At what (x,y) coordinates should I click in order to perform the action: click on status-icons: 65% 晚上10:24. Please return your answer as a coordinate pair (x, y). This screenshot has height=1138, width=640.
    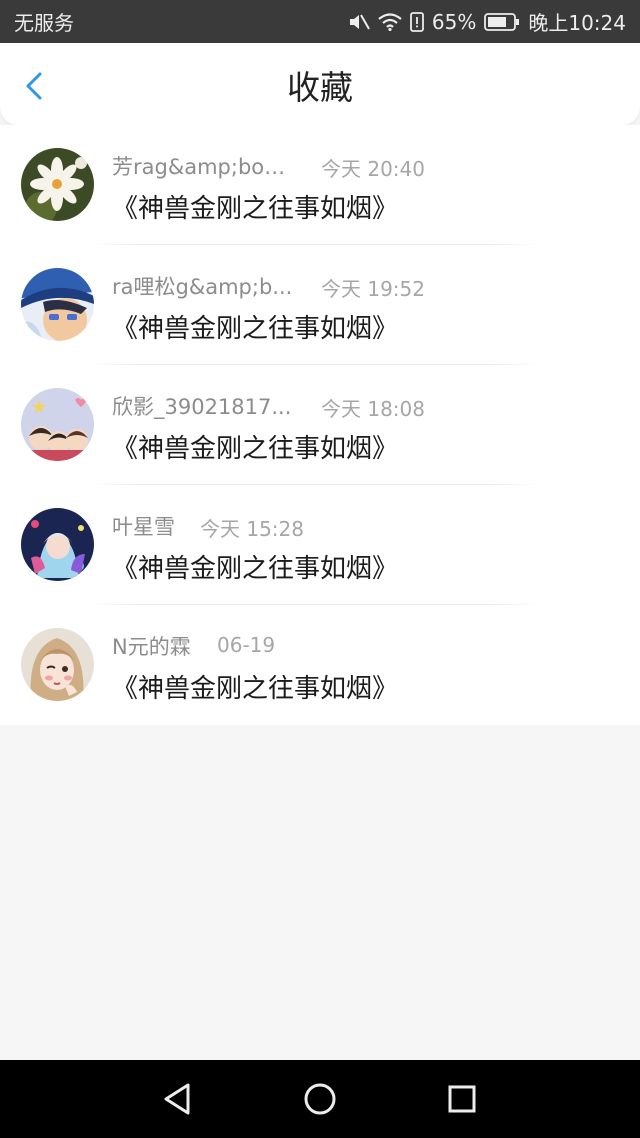
    Looking at the image, I should click on (487, 21).